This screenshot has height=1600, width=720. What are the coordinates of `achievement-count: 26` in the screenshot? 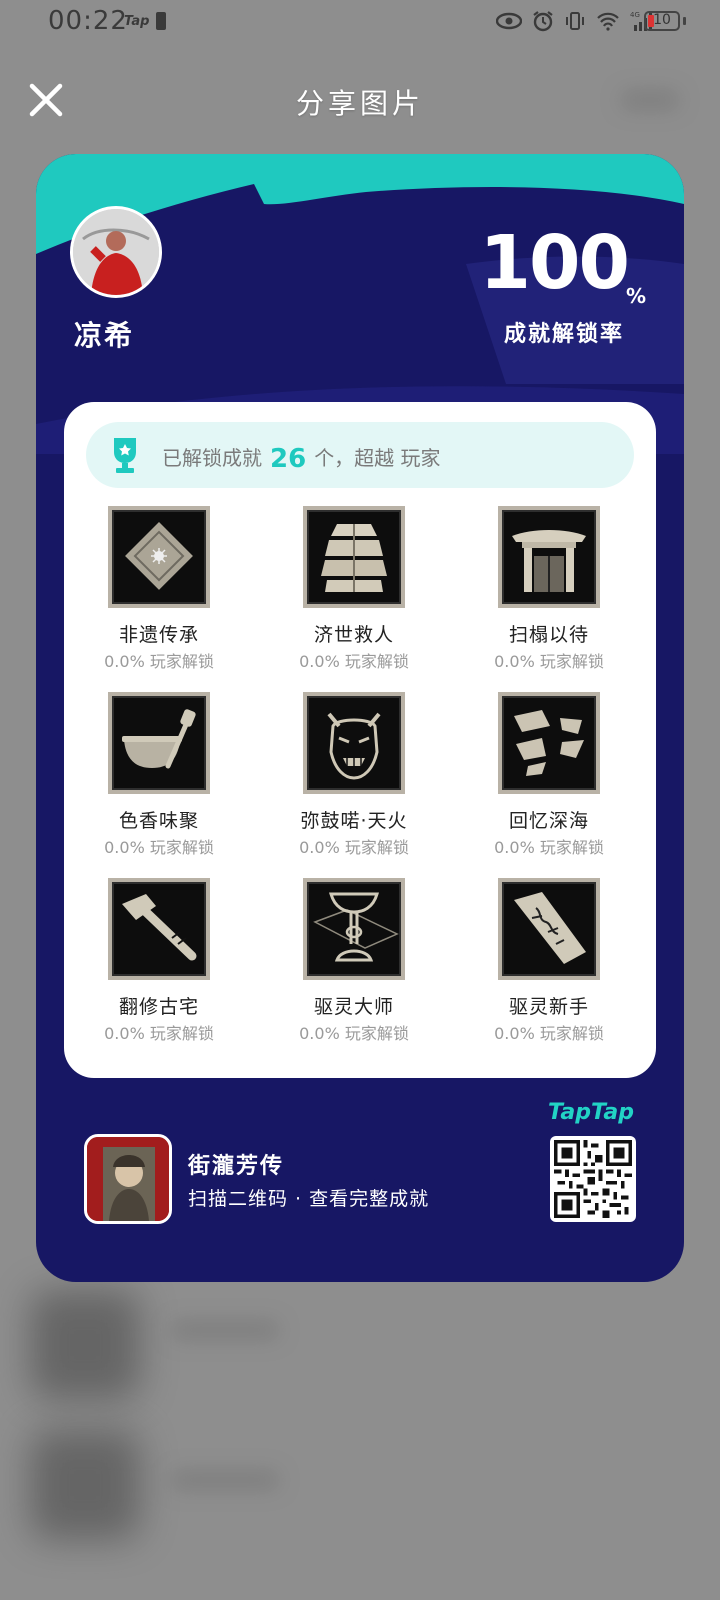 It's located at (288, 459).